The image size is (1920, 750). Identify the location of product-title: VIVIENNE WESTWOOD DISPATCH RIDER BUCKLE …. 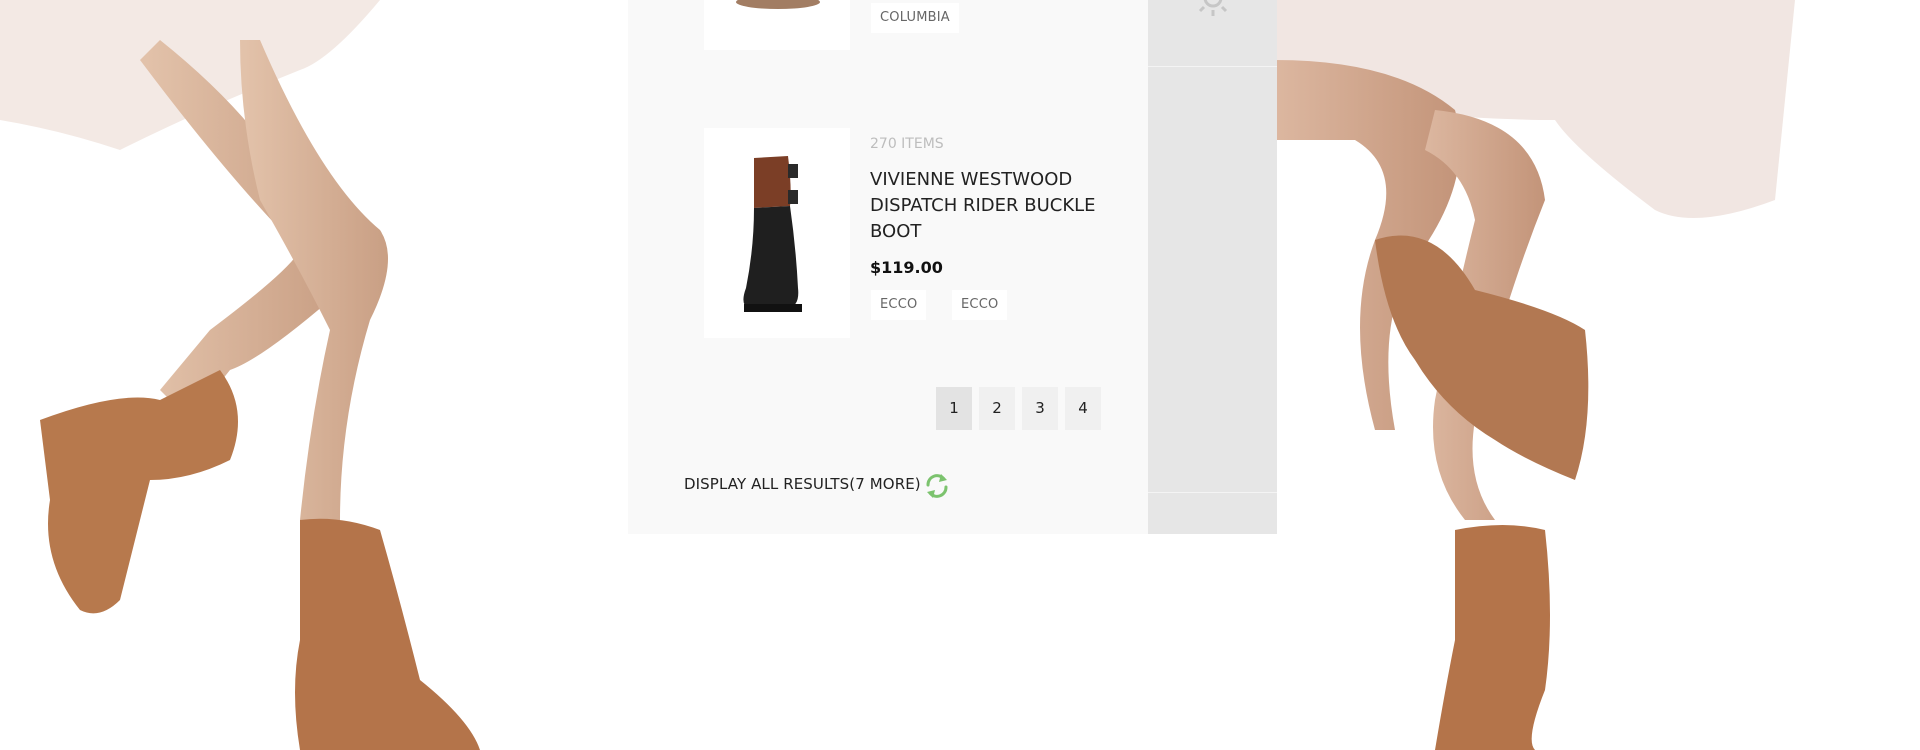
(985, 206).